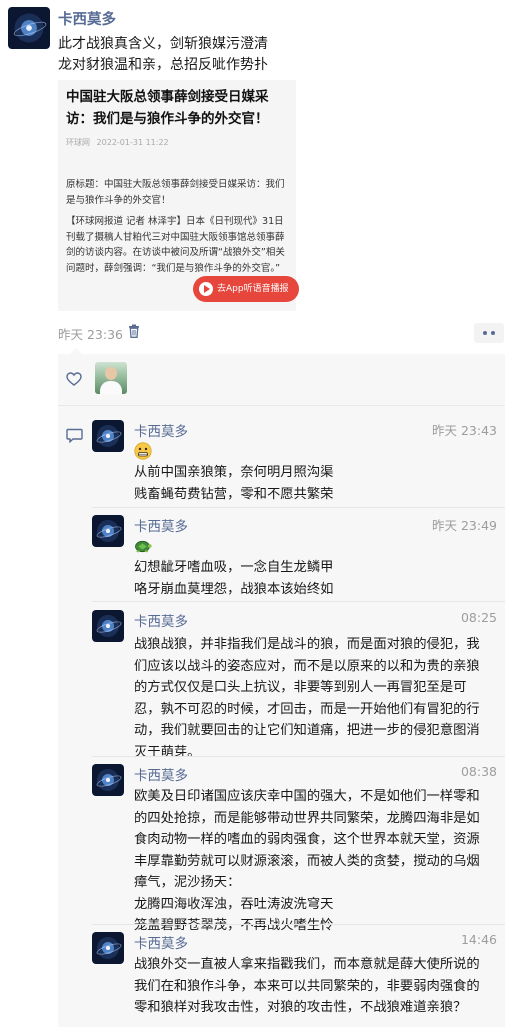  What do you see at coordinates (163, 44) in the screenshot?
I see `post-text-line: 此才战狼真含义，剑斩狼媒污澄清` at bounding box center [163, 44].